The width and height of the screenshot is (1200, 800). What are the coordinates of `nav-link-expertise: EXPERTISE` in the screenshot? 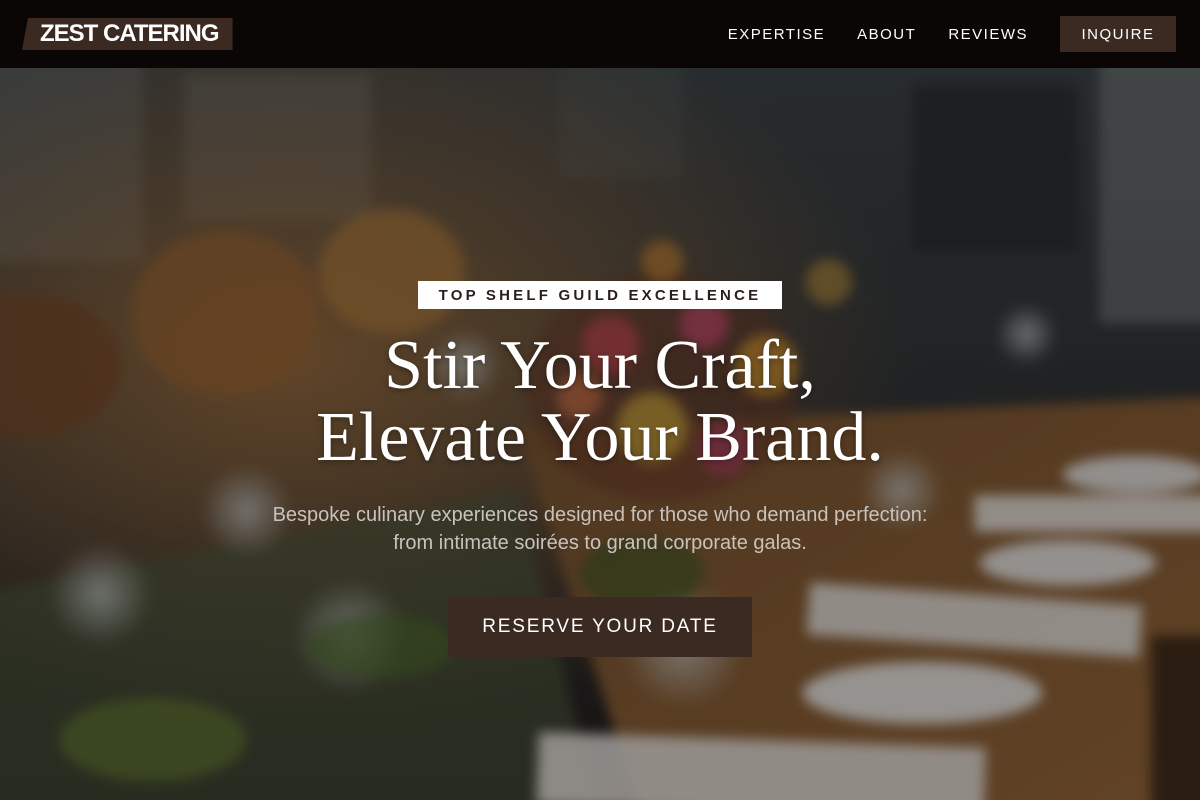 It's located at (776, 34).